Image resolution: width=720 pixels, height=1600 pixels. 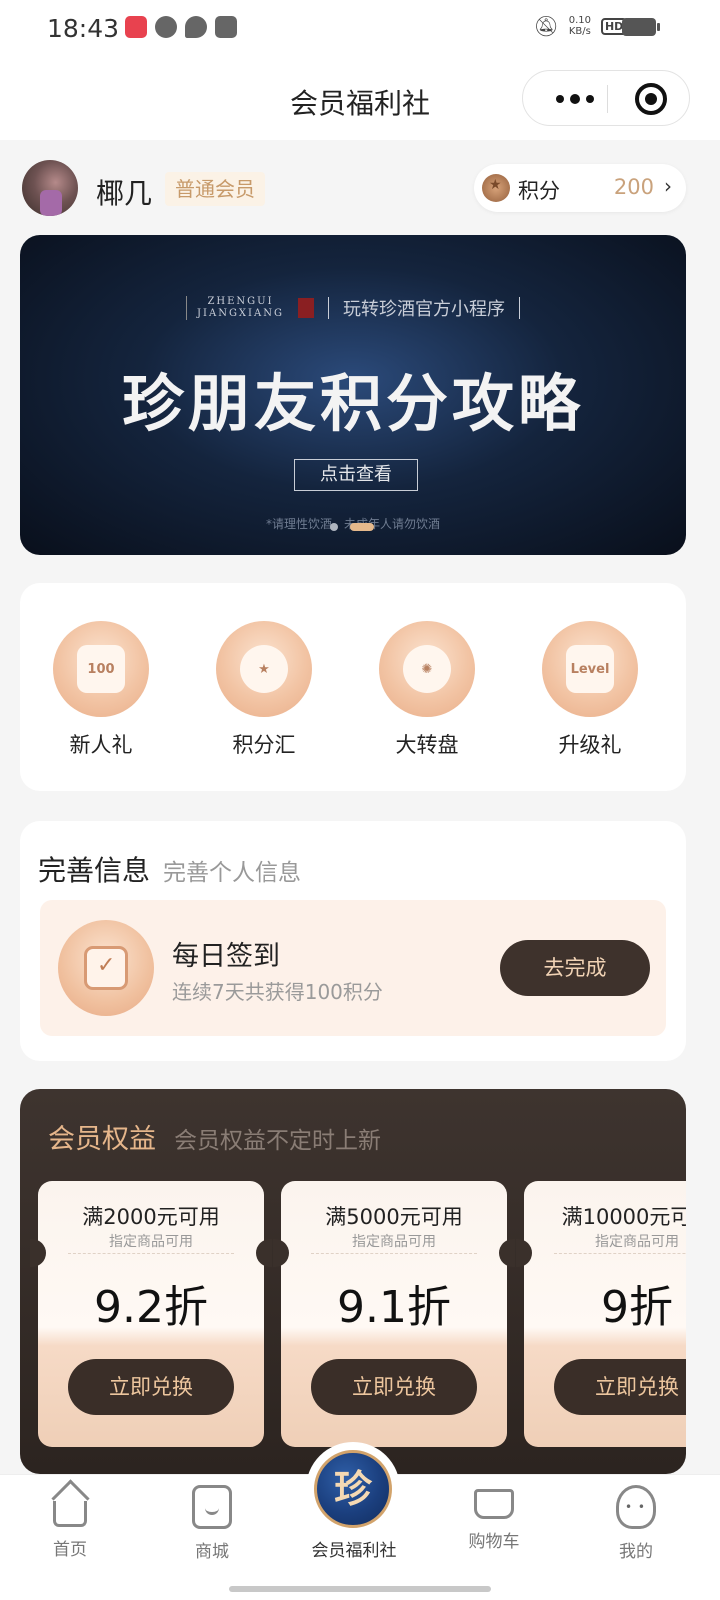 I want to click on title-bar: 会员福利社, so click(x=360, y=99).